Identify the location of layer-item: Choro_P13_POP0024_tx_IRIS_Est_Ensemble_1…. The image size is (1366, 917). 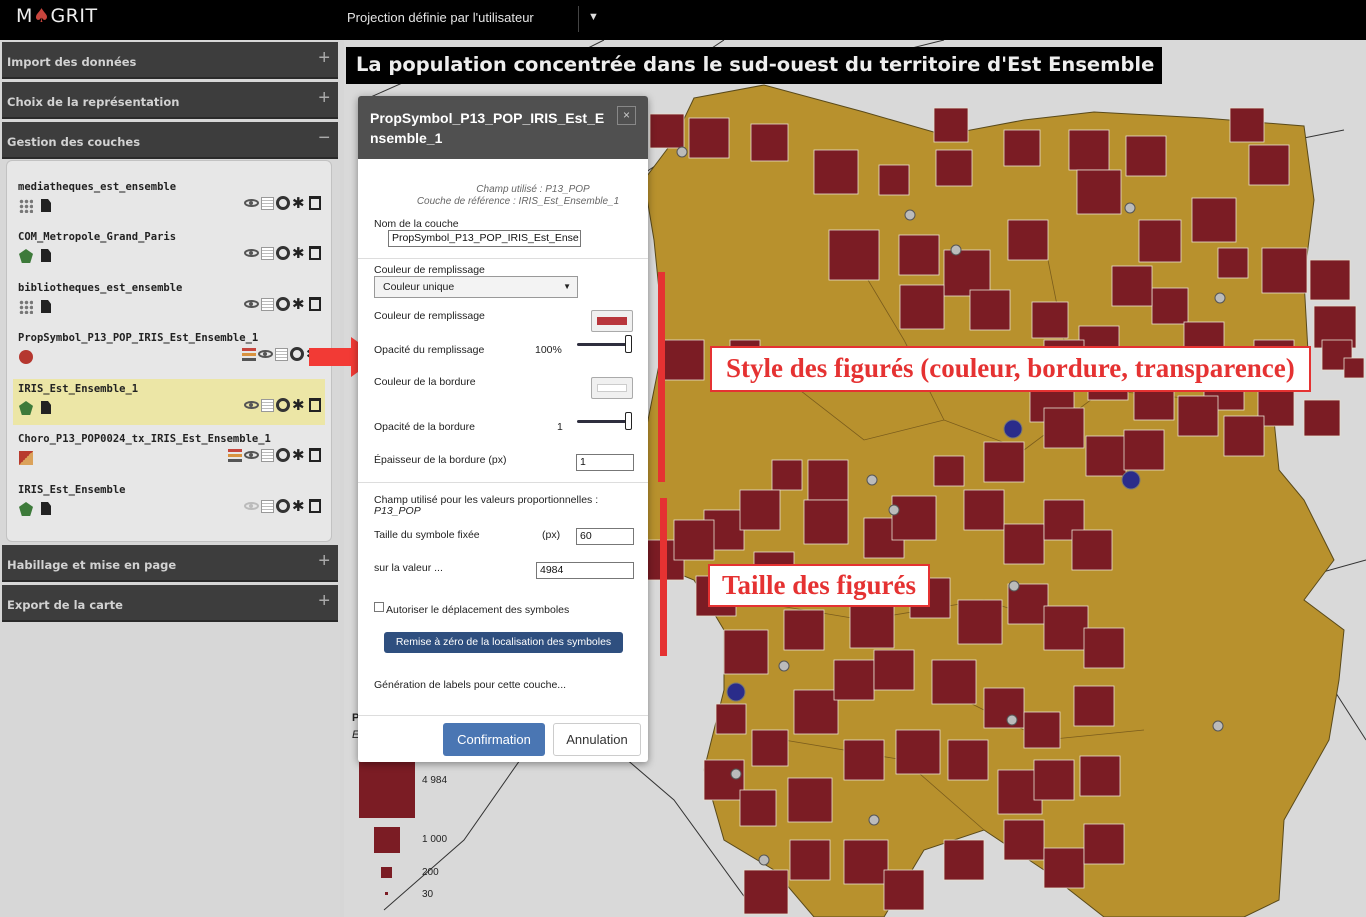
(169, 452).